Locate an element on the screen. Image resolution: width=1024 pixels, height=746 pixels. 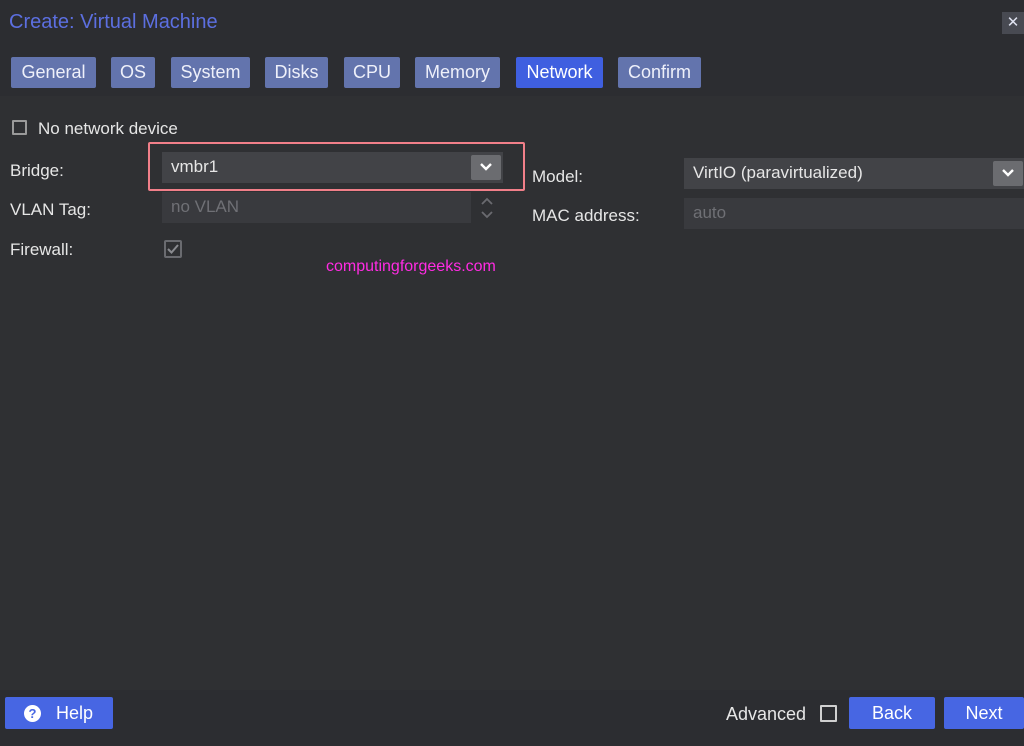
help-button: ? Help is located at coordinates (59, 713).